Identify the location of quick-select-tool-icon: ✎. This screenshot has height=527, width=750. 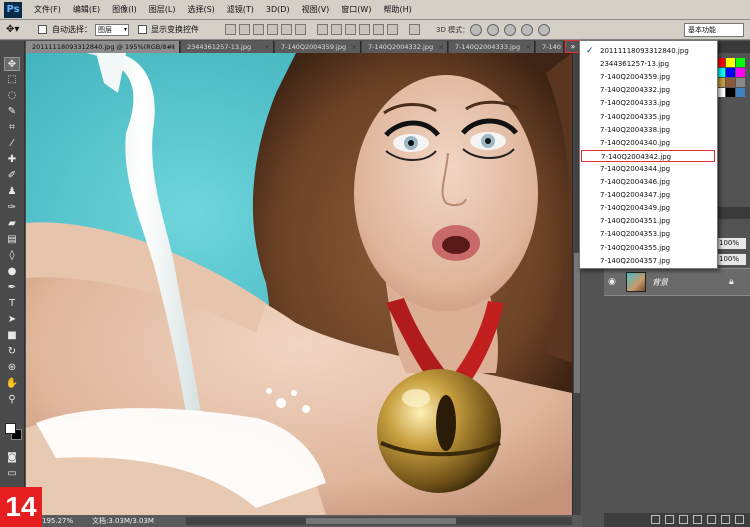
(12, 112).